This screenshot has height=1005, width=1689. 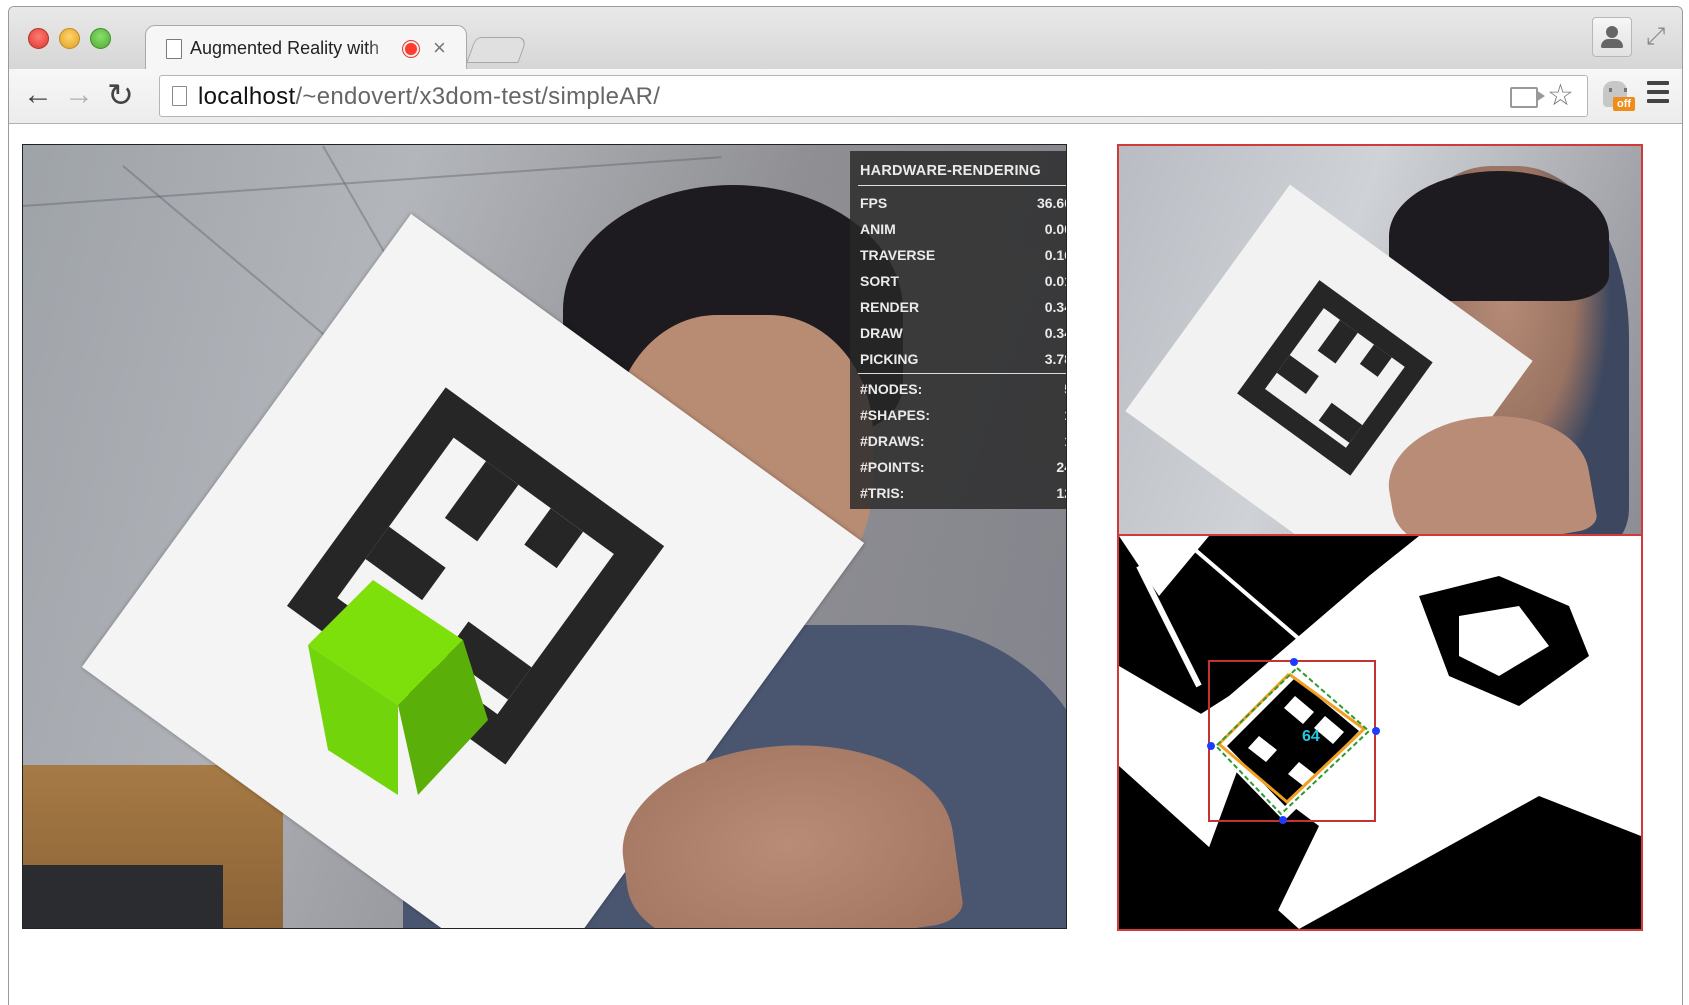 I want to click on stat-row-draws: #DRAWS: 1, so click(x=963, y=441).